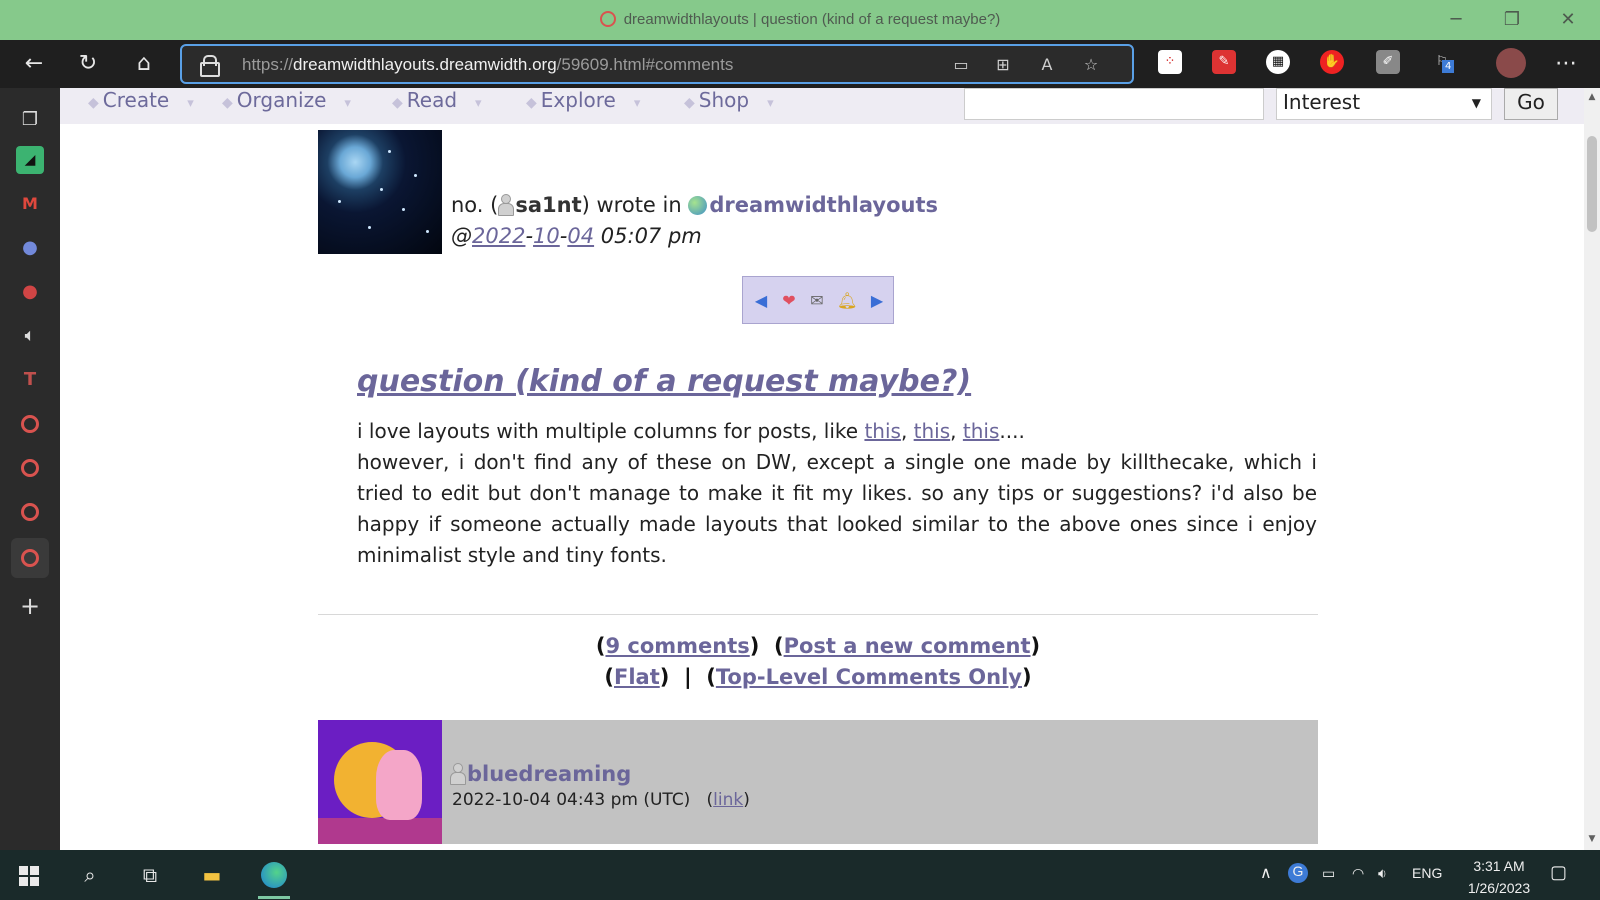 This screenshot has height=900, width=1600. What do you see at coordinates (877, 301) in the screenshot?
I see `next-entry-icon: ▶` at bounding box center [877, 301].